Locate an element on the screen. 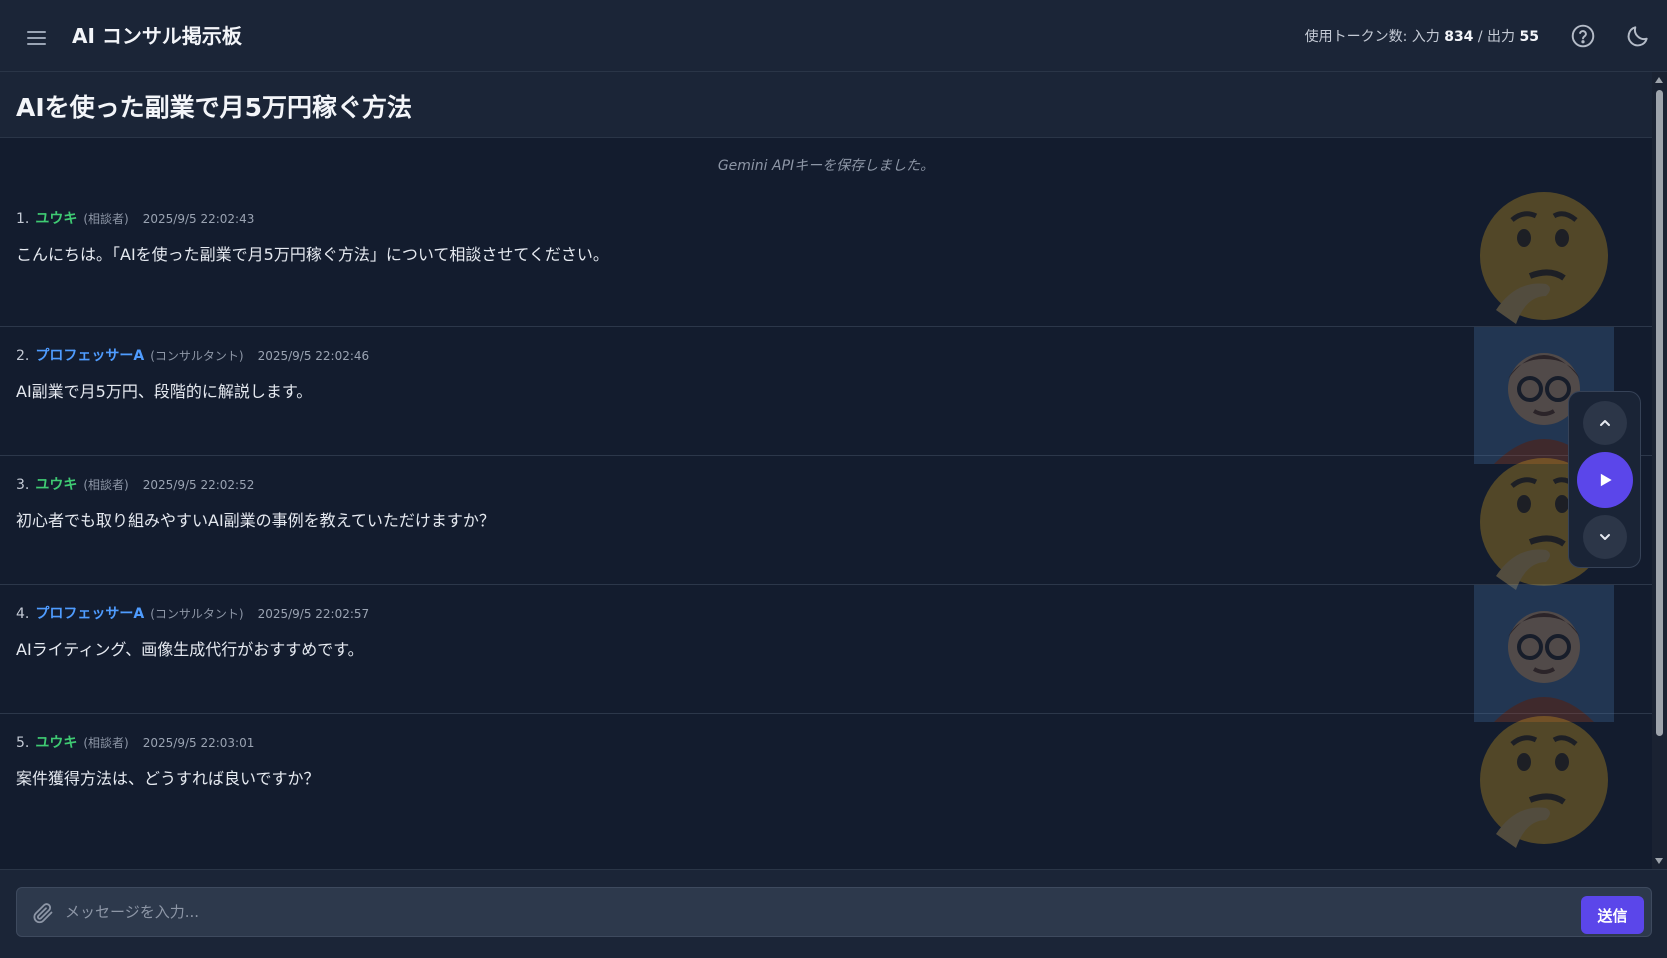 Image resolution: width=1667 pixels, height=958 pixels. message-timestamp: 2025/9/5 22:02:57 is located at coordinates (313, 614).